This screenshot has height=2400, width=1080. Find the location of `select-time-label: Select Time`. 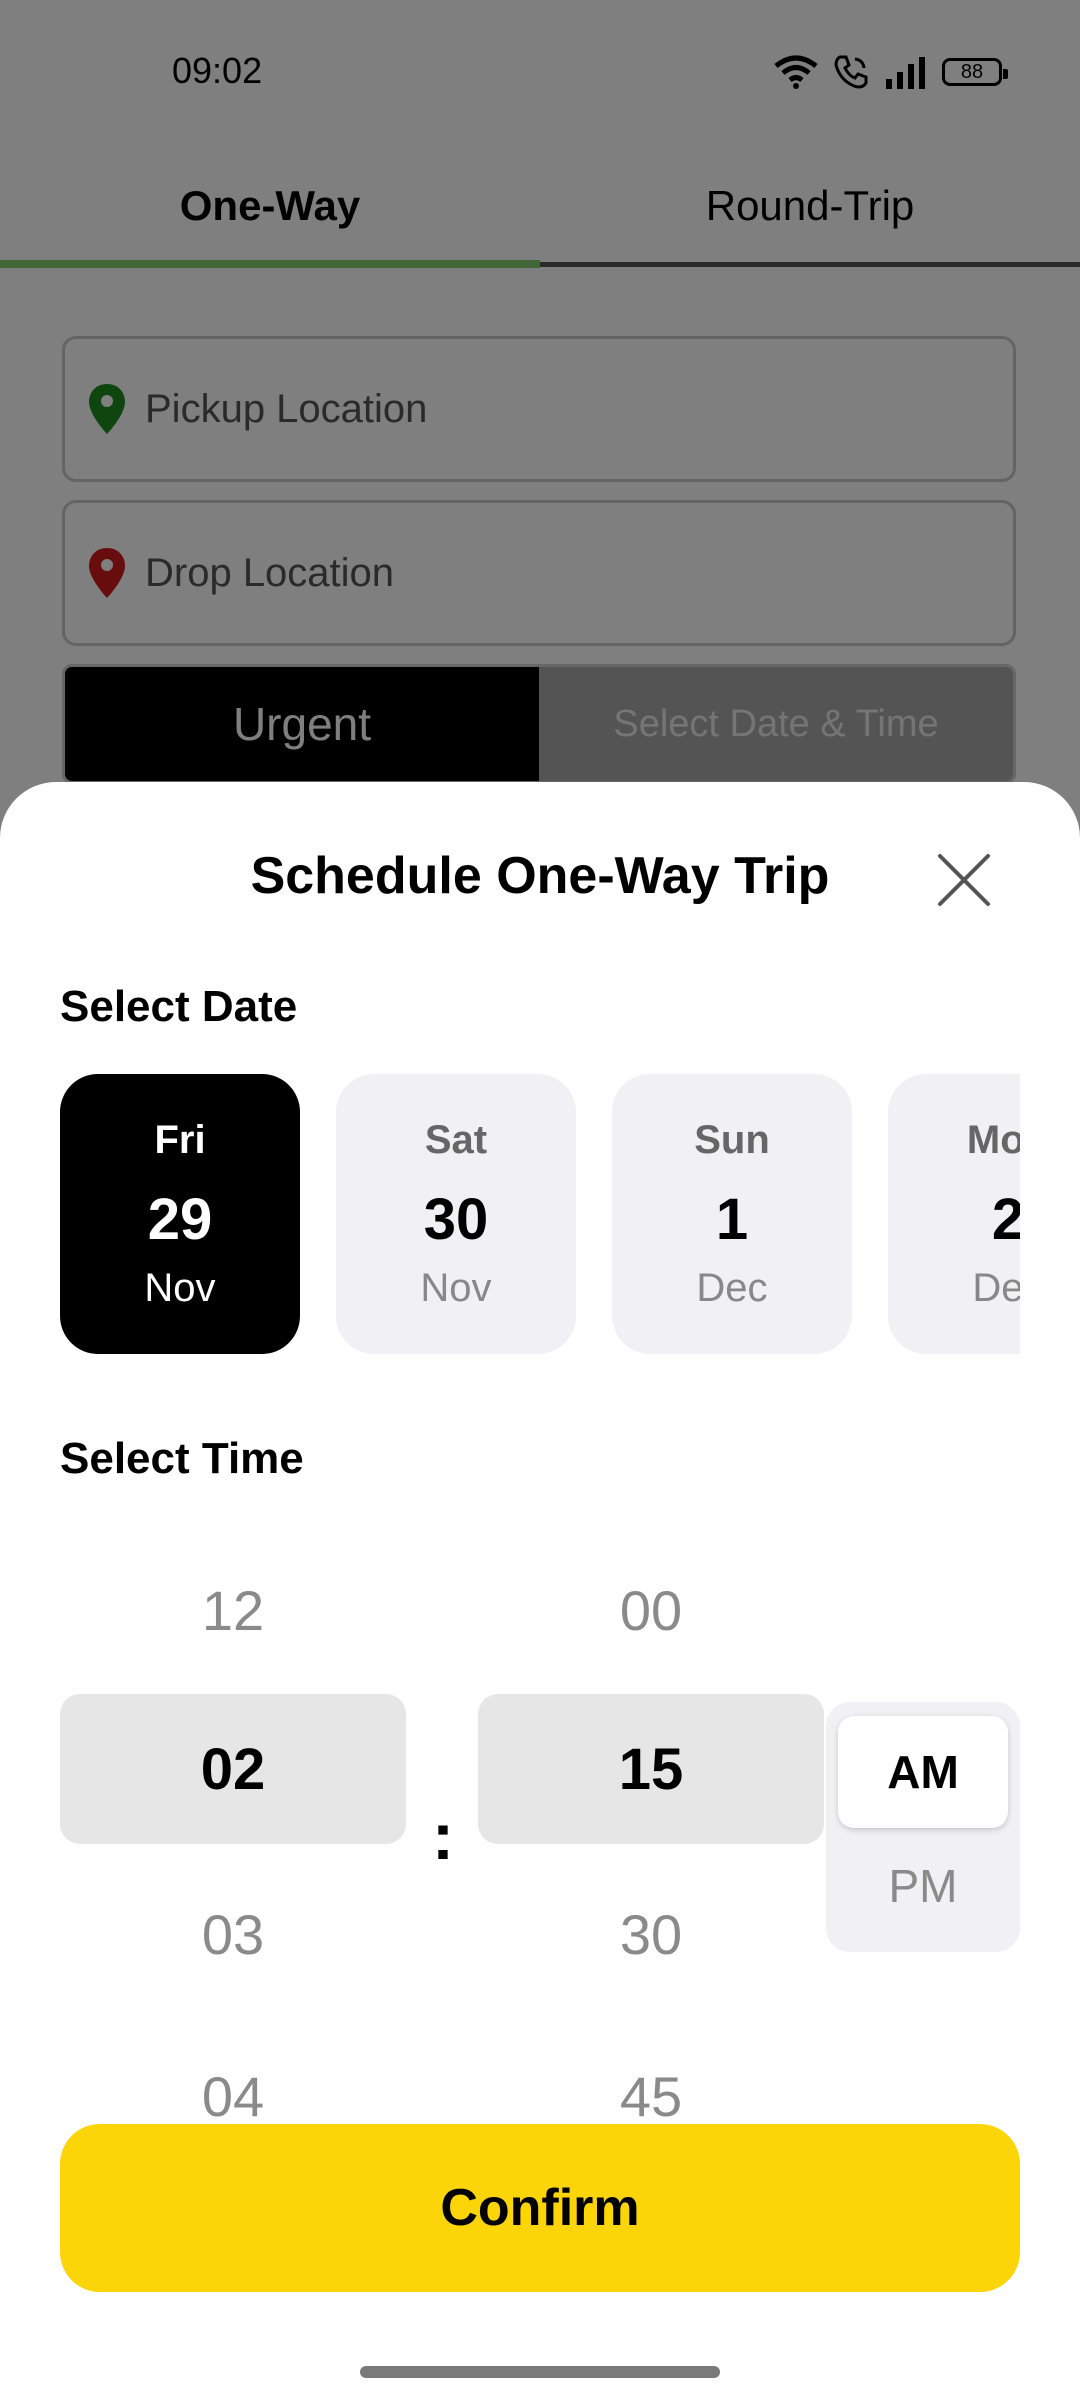

select-time-label: Select Time is located at coordinates (182, 1458).